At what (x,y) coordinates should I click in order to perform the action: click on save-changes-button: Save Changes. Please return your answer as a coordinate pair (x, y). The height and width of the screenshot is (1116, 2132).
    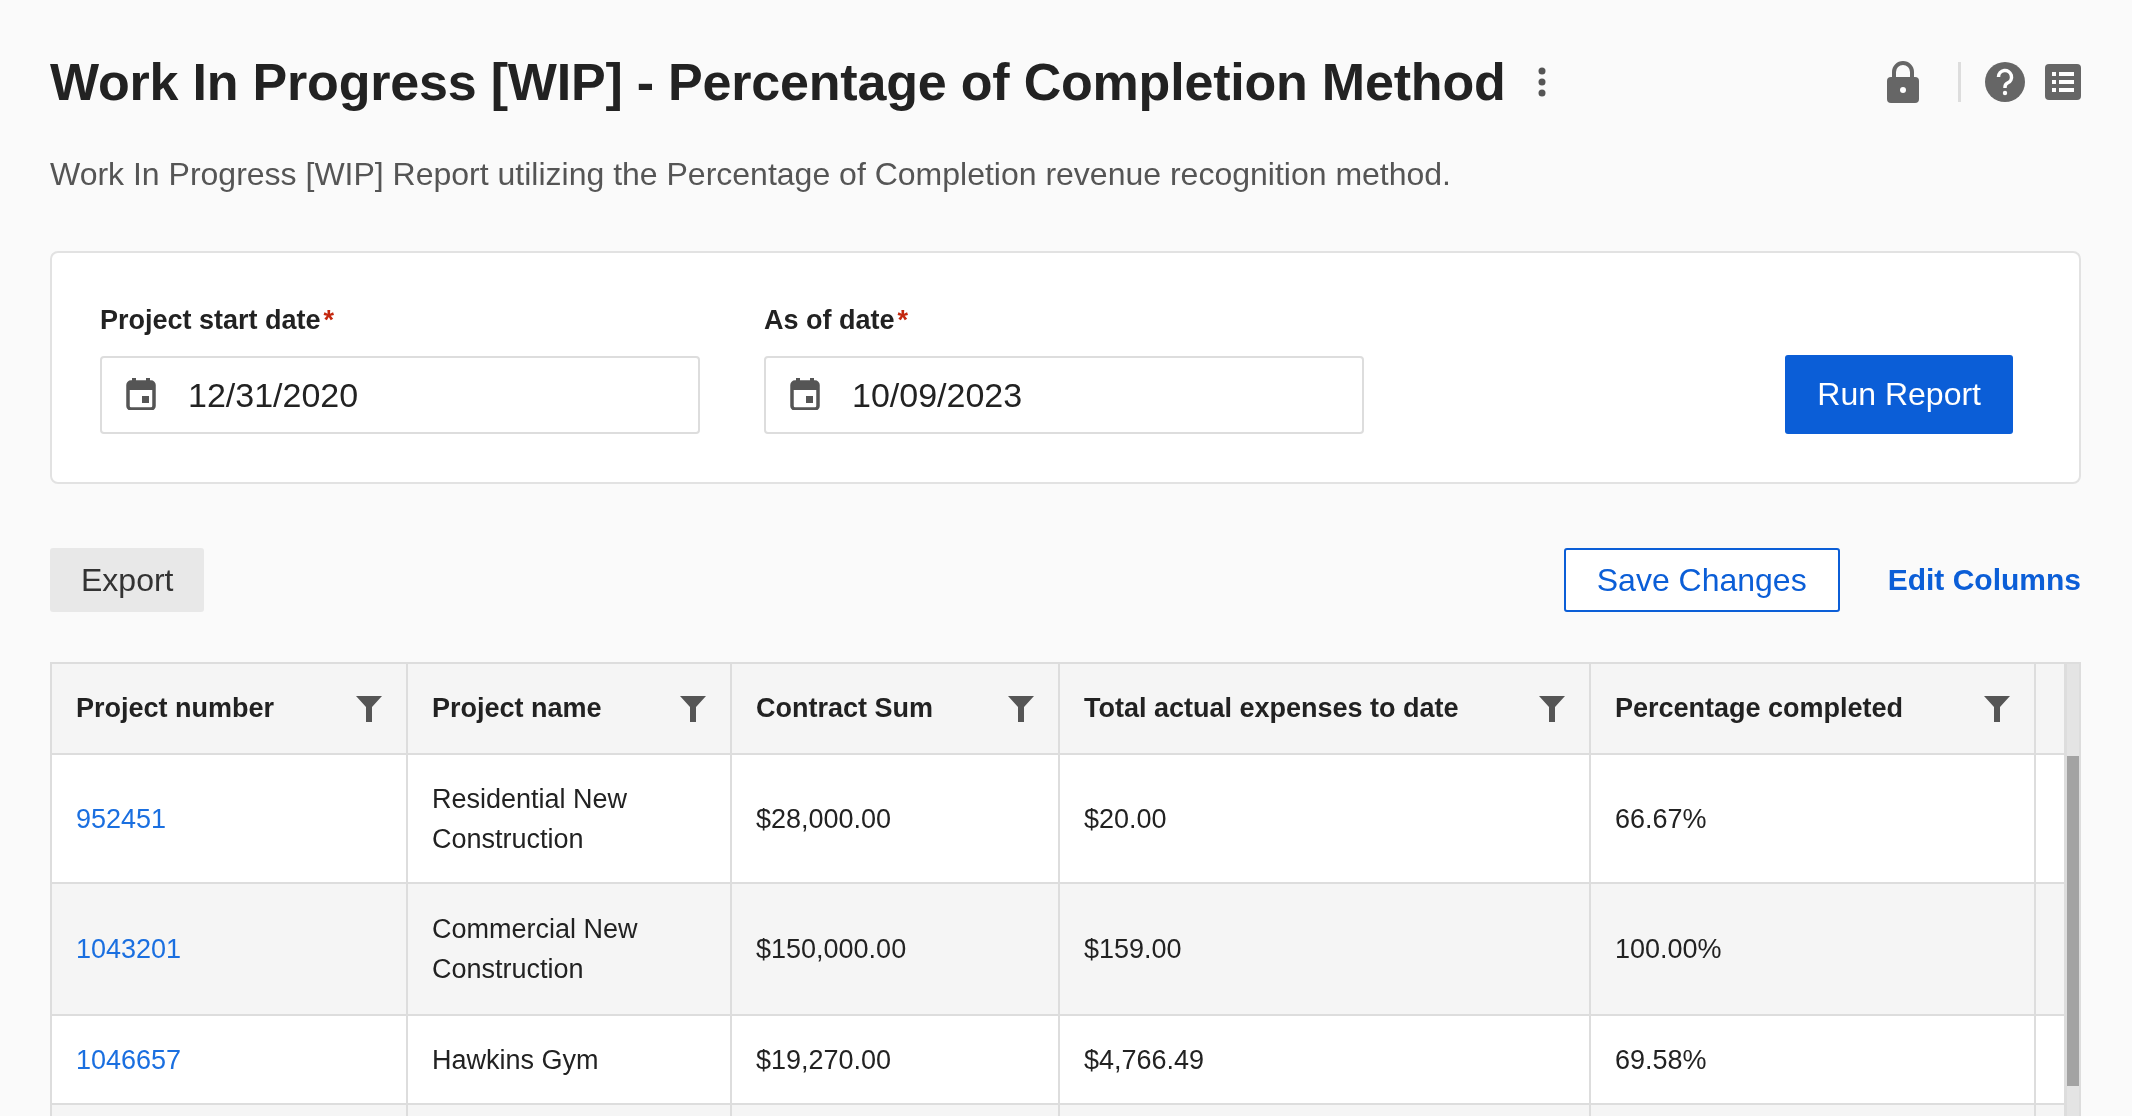
    Looking at the image, I should click on (1701, 580).